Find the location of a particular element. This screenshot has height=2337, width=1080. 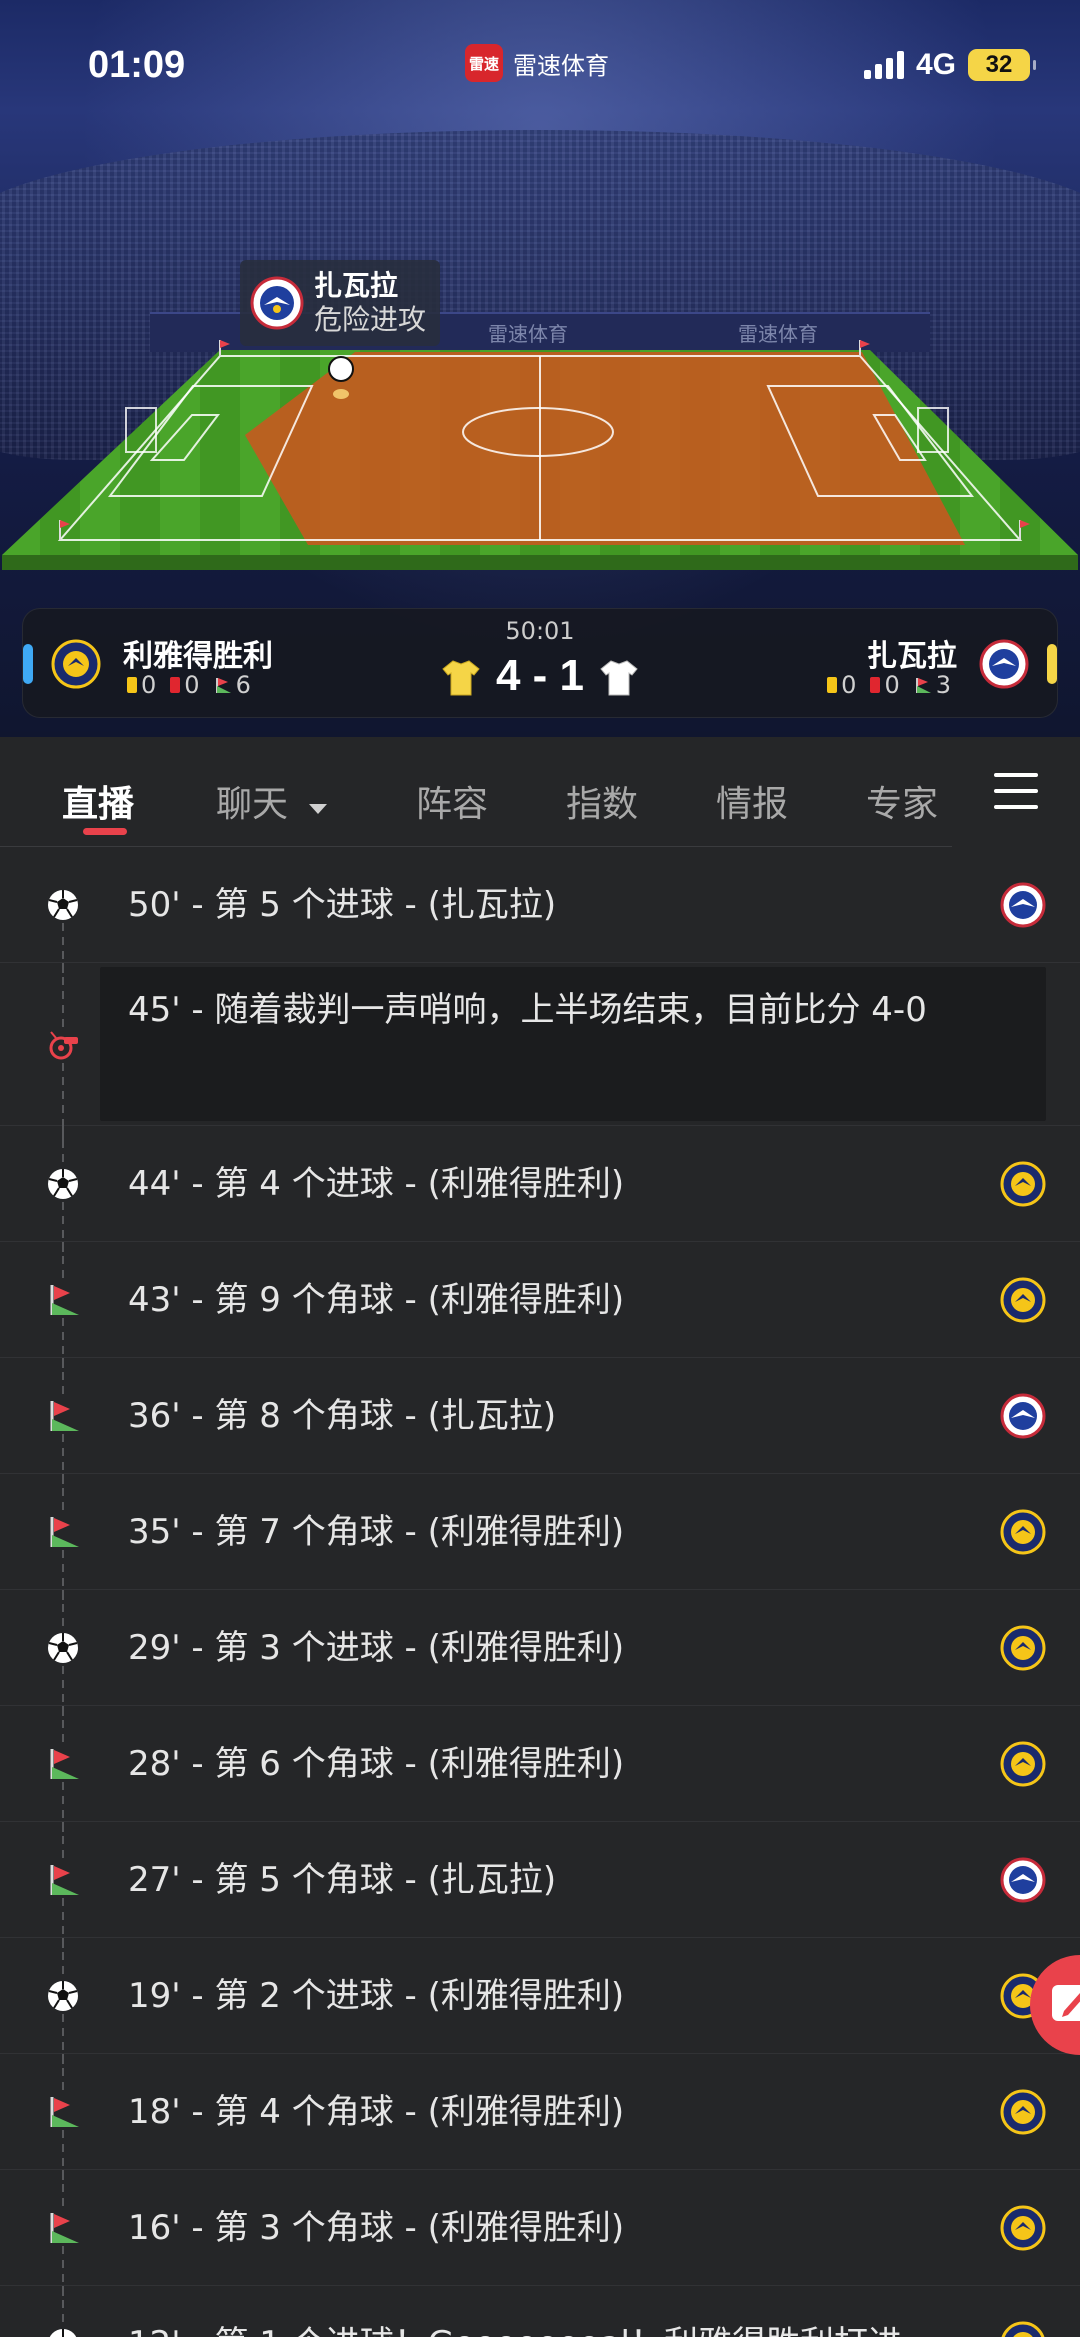

ball-icon is located at coordinates (341, 369).